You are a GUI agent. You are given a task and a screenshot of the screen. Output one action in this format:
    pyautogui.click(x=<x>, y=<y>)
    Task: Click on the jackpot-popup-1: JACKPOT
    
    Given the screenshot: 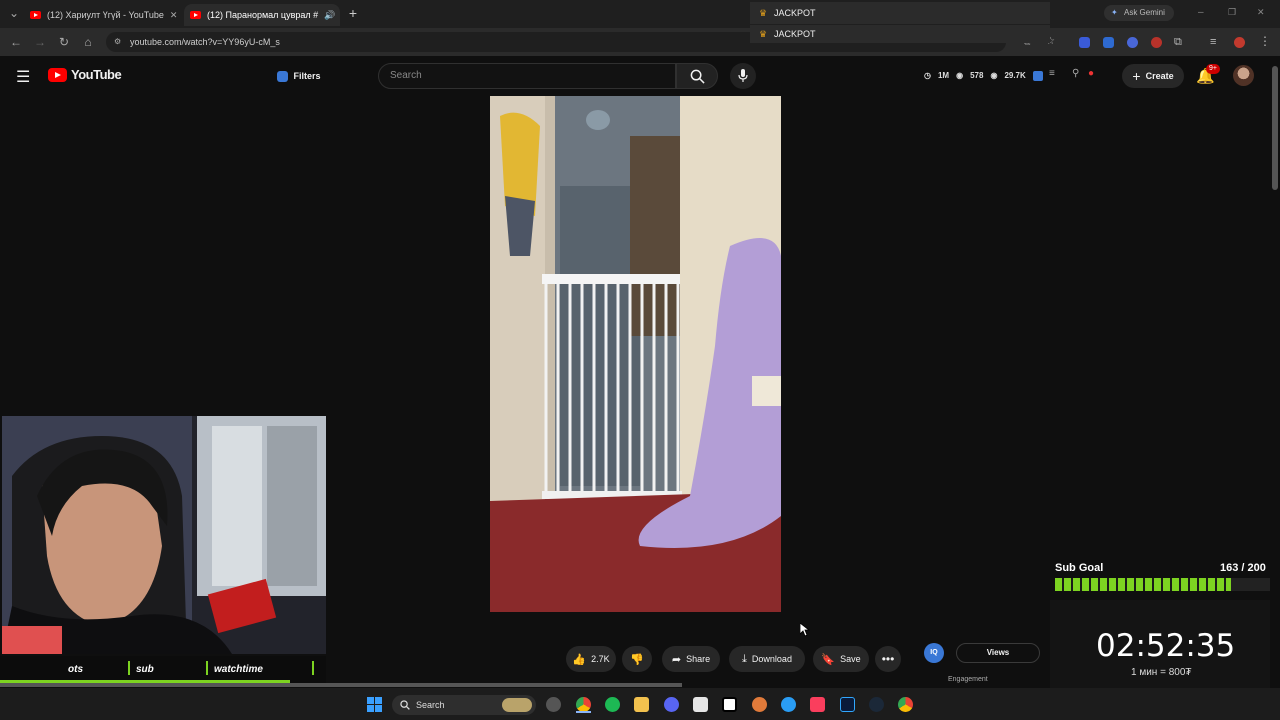 What is the action you would take?
    pyautogui.click(x=900, y=13)
    